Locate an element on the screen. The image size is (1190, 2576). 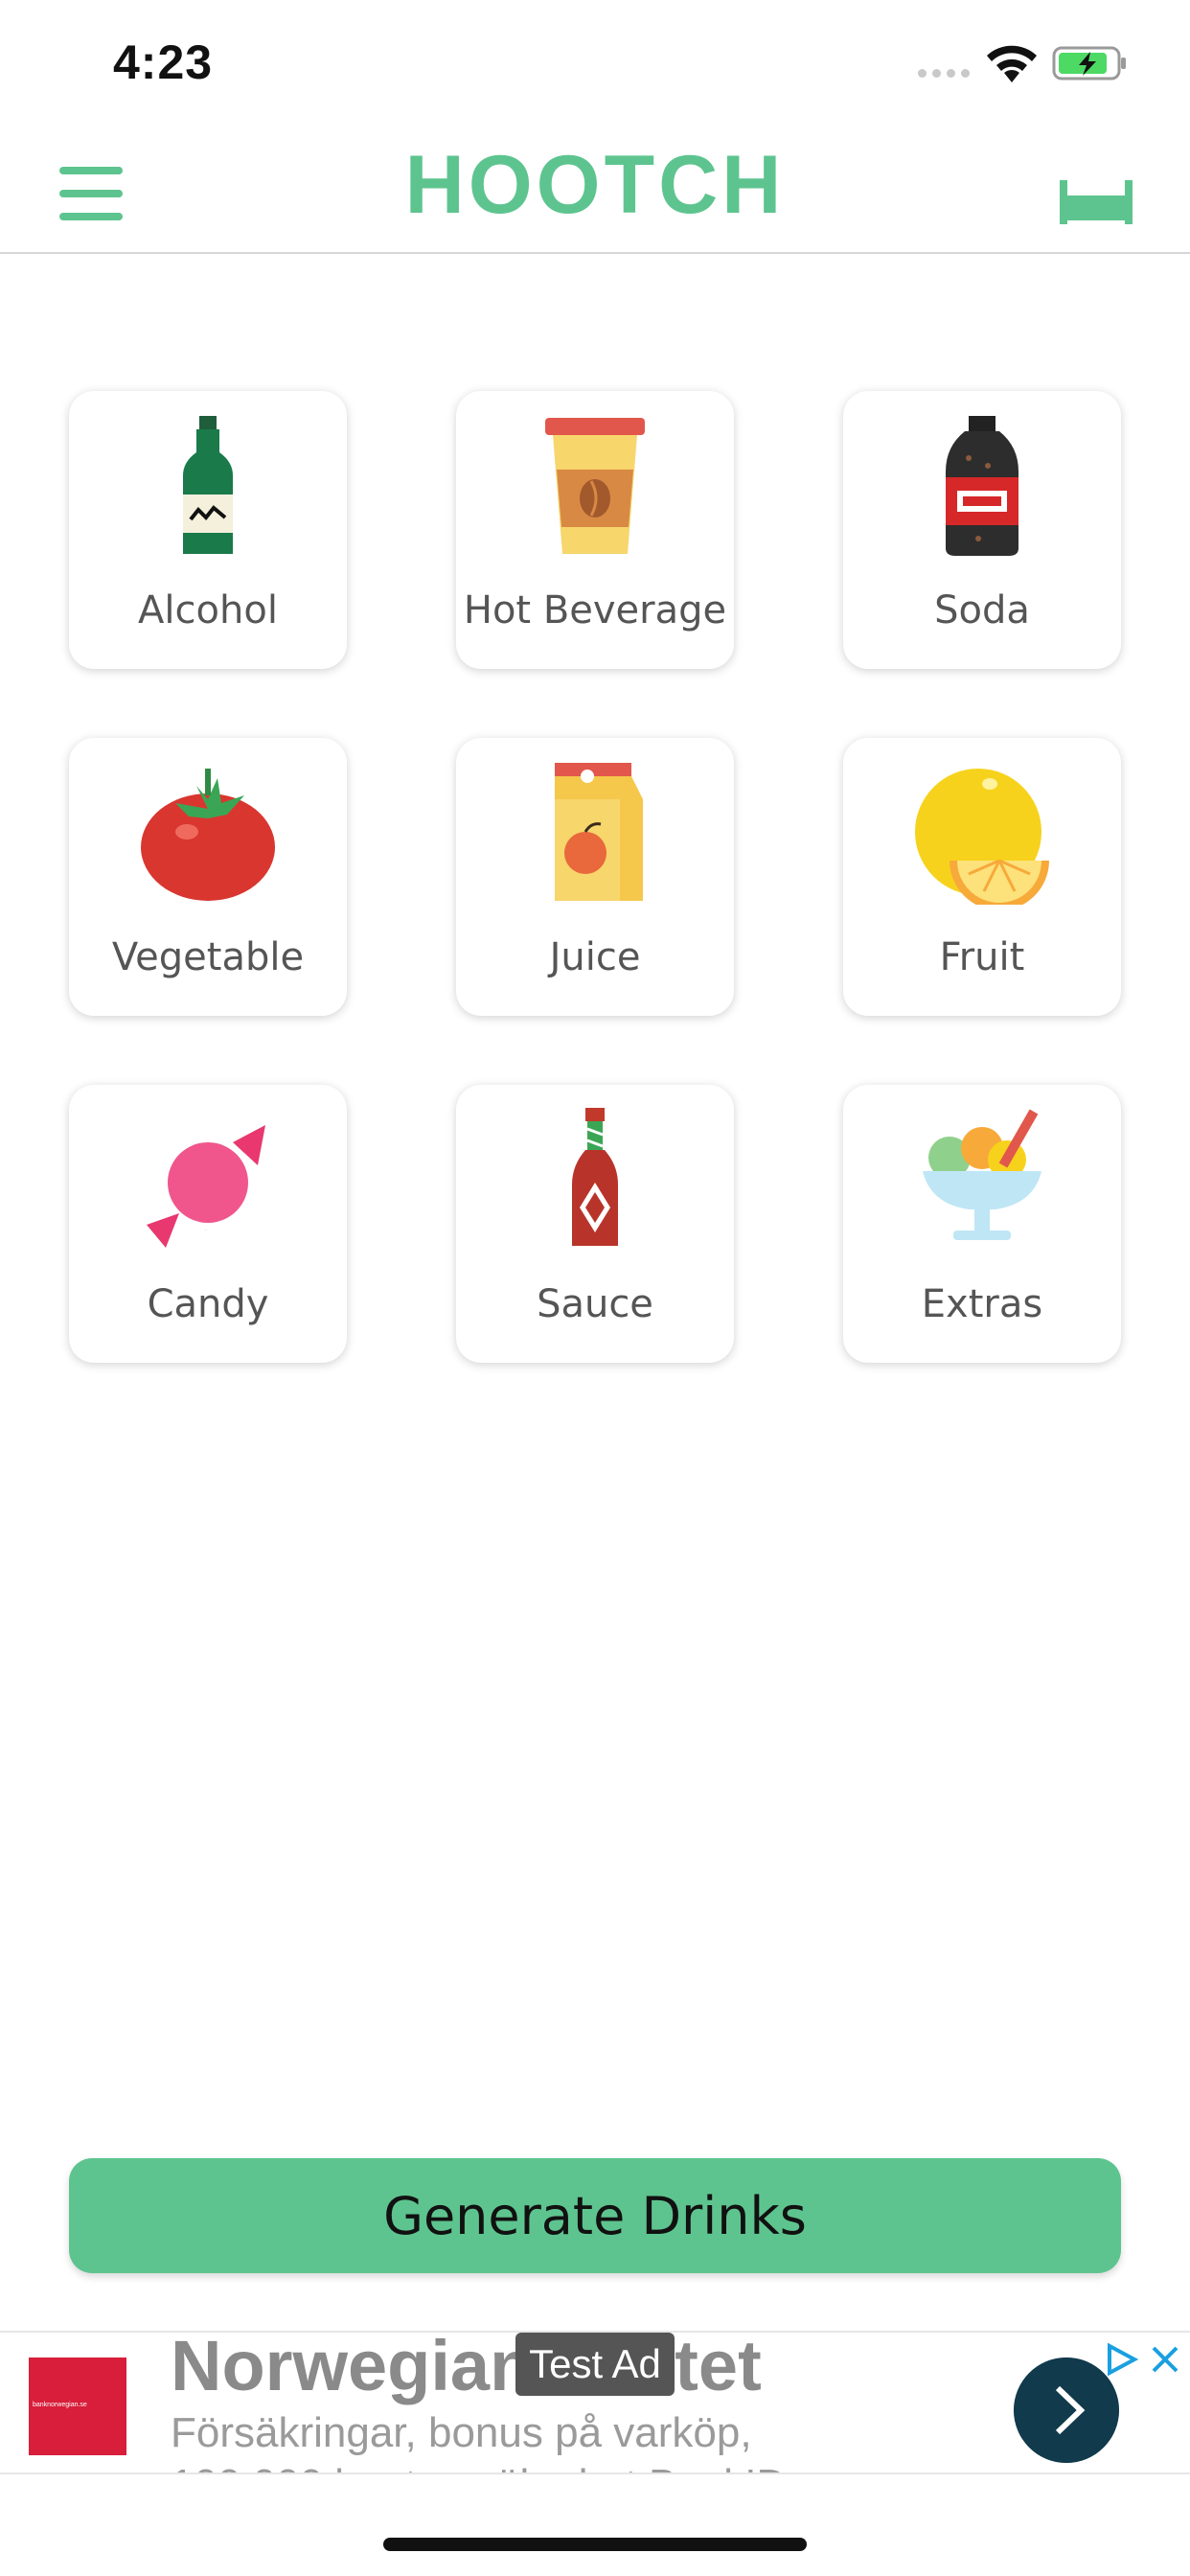
coffee-cup-icon is located at coordinates (595, 486).